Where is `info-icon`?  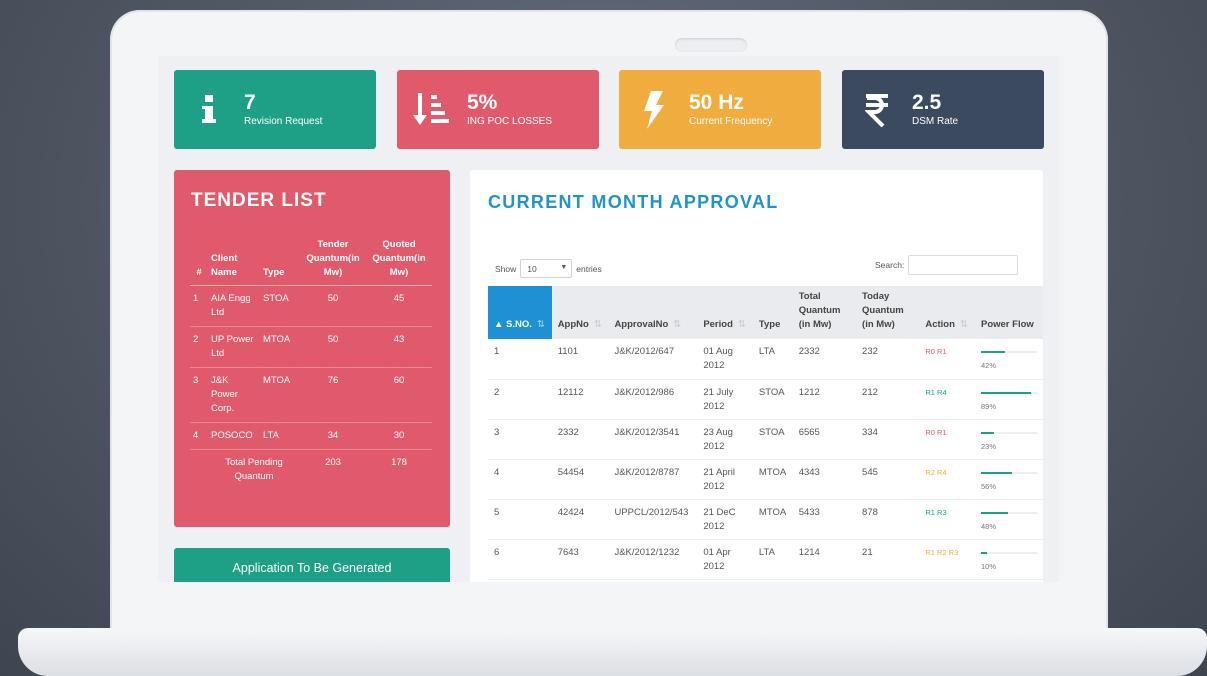
info-icon is located at coordinates (209, 109).